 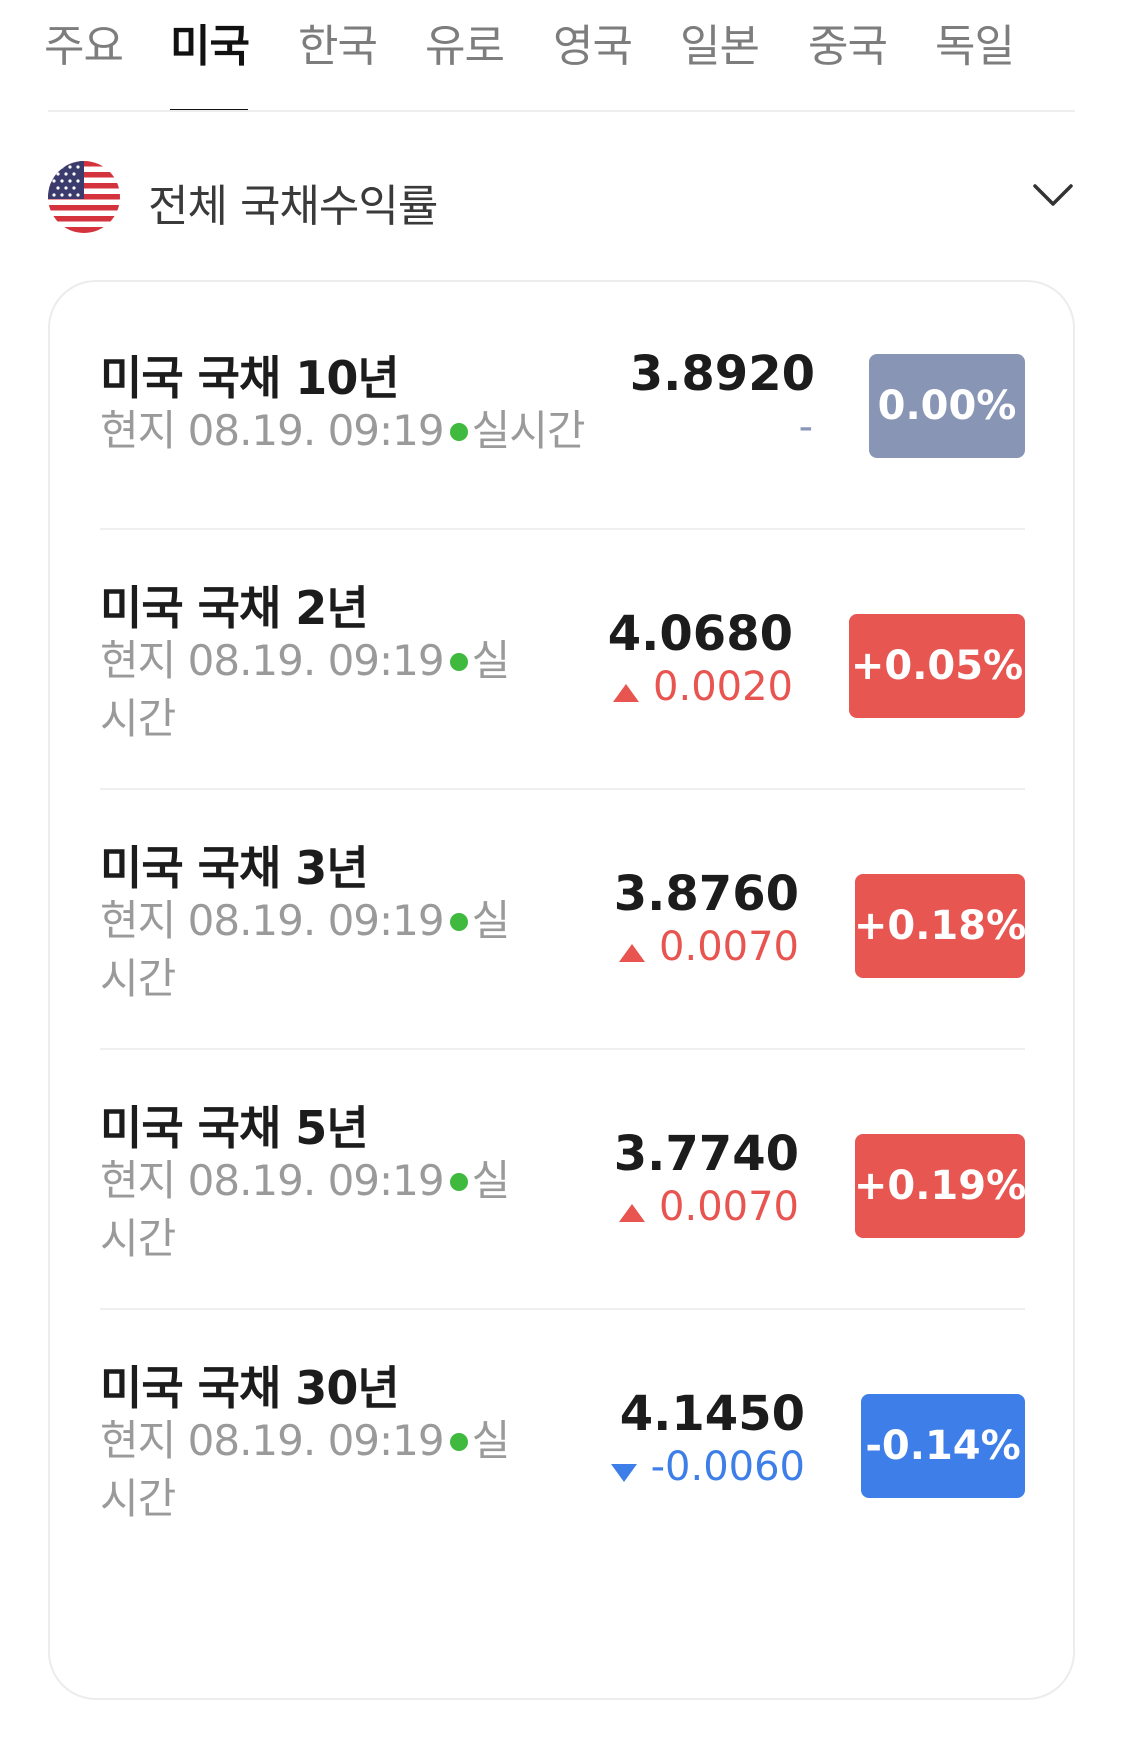 I want to click on tab-usa: 미국, so click(x=210, y=61).